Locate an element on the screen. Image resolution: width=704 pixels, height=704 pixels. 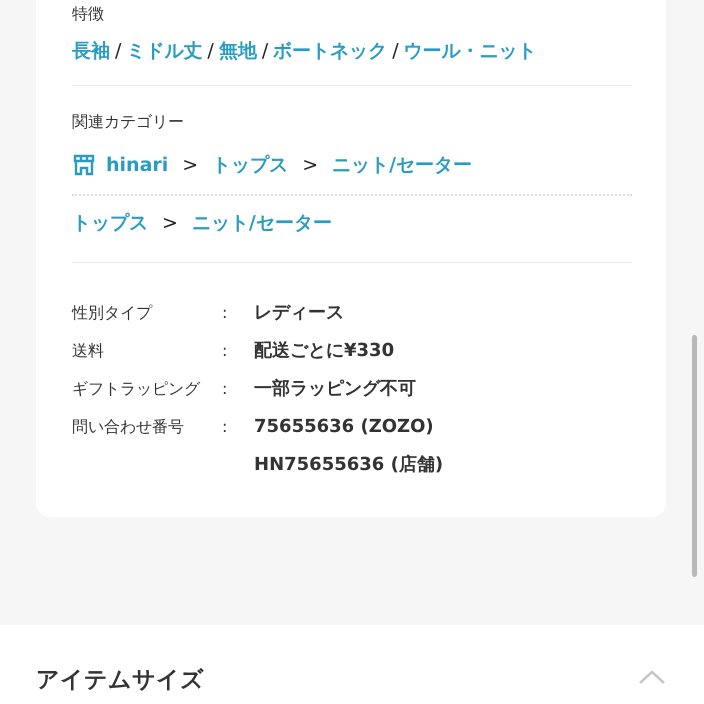
section-label: 関連カテゴリー is located at coordinates (128, 122).